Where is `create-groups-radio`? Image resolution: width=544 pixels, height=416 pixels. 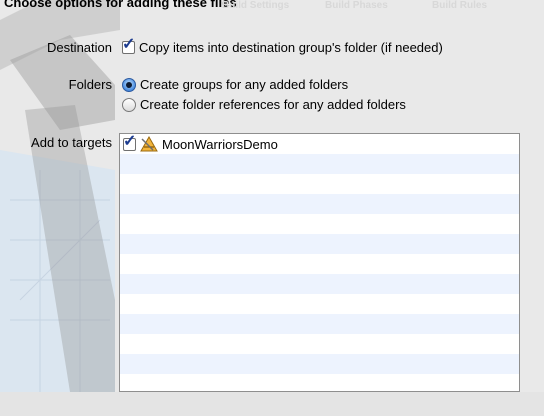 create-groups-radio is located at coordinates (129, 84).